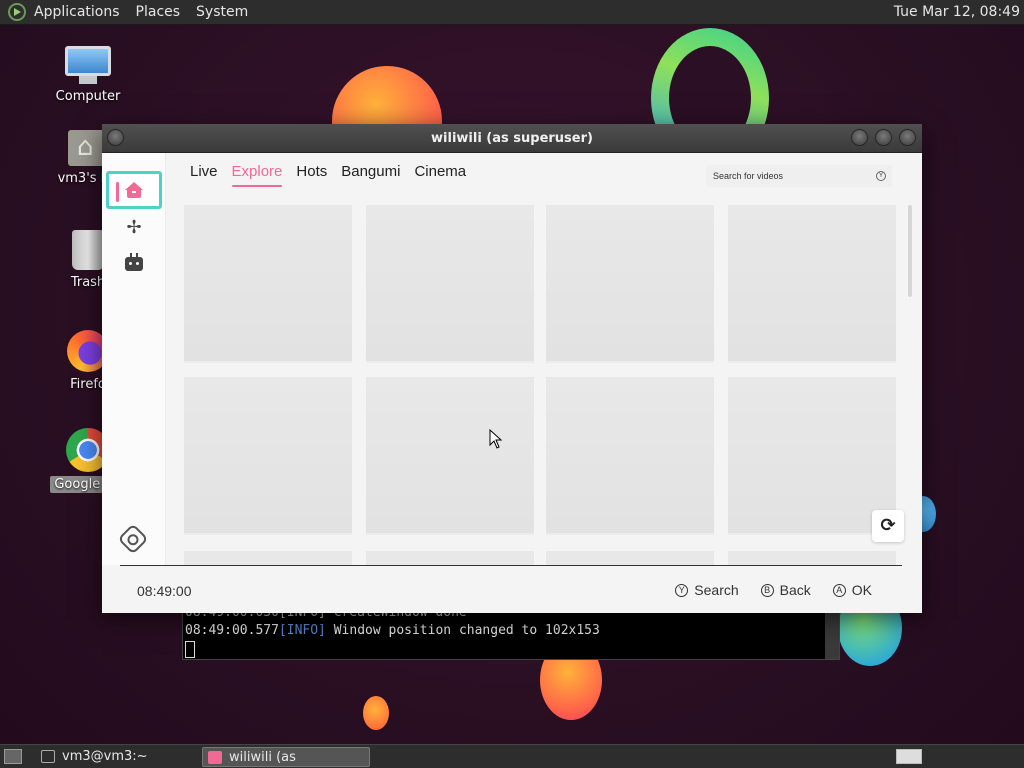  Describe the element at coordinates (748, 176) in the screenshot. I see `search-placeholder: Search for videos` at that location.